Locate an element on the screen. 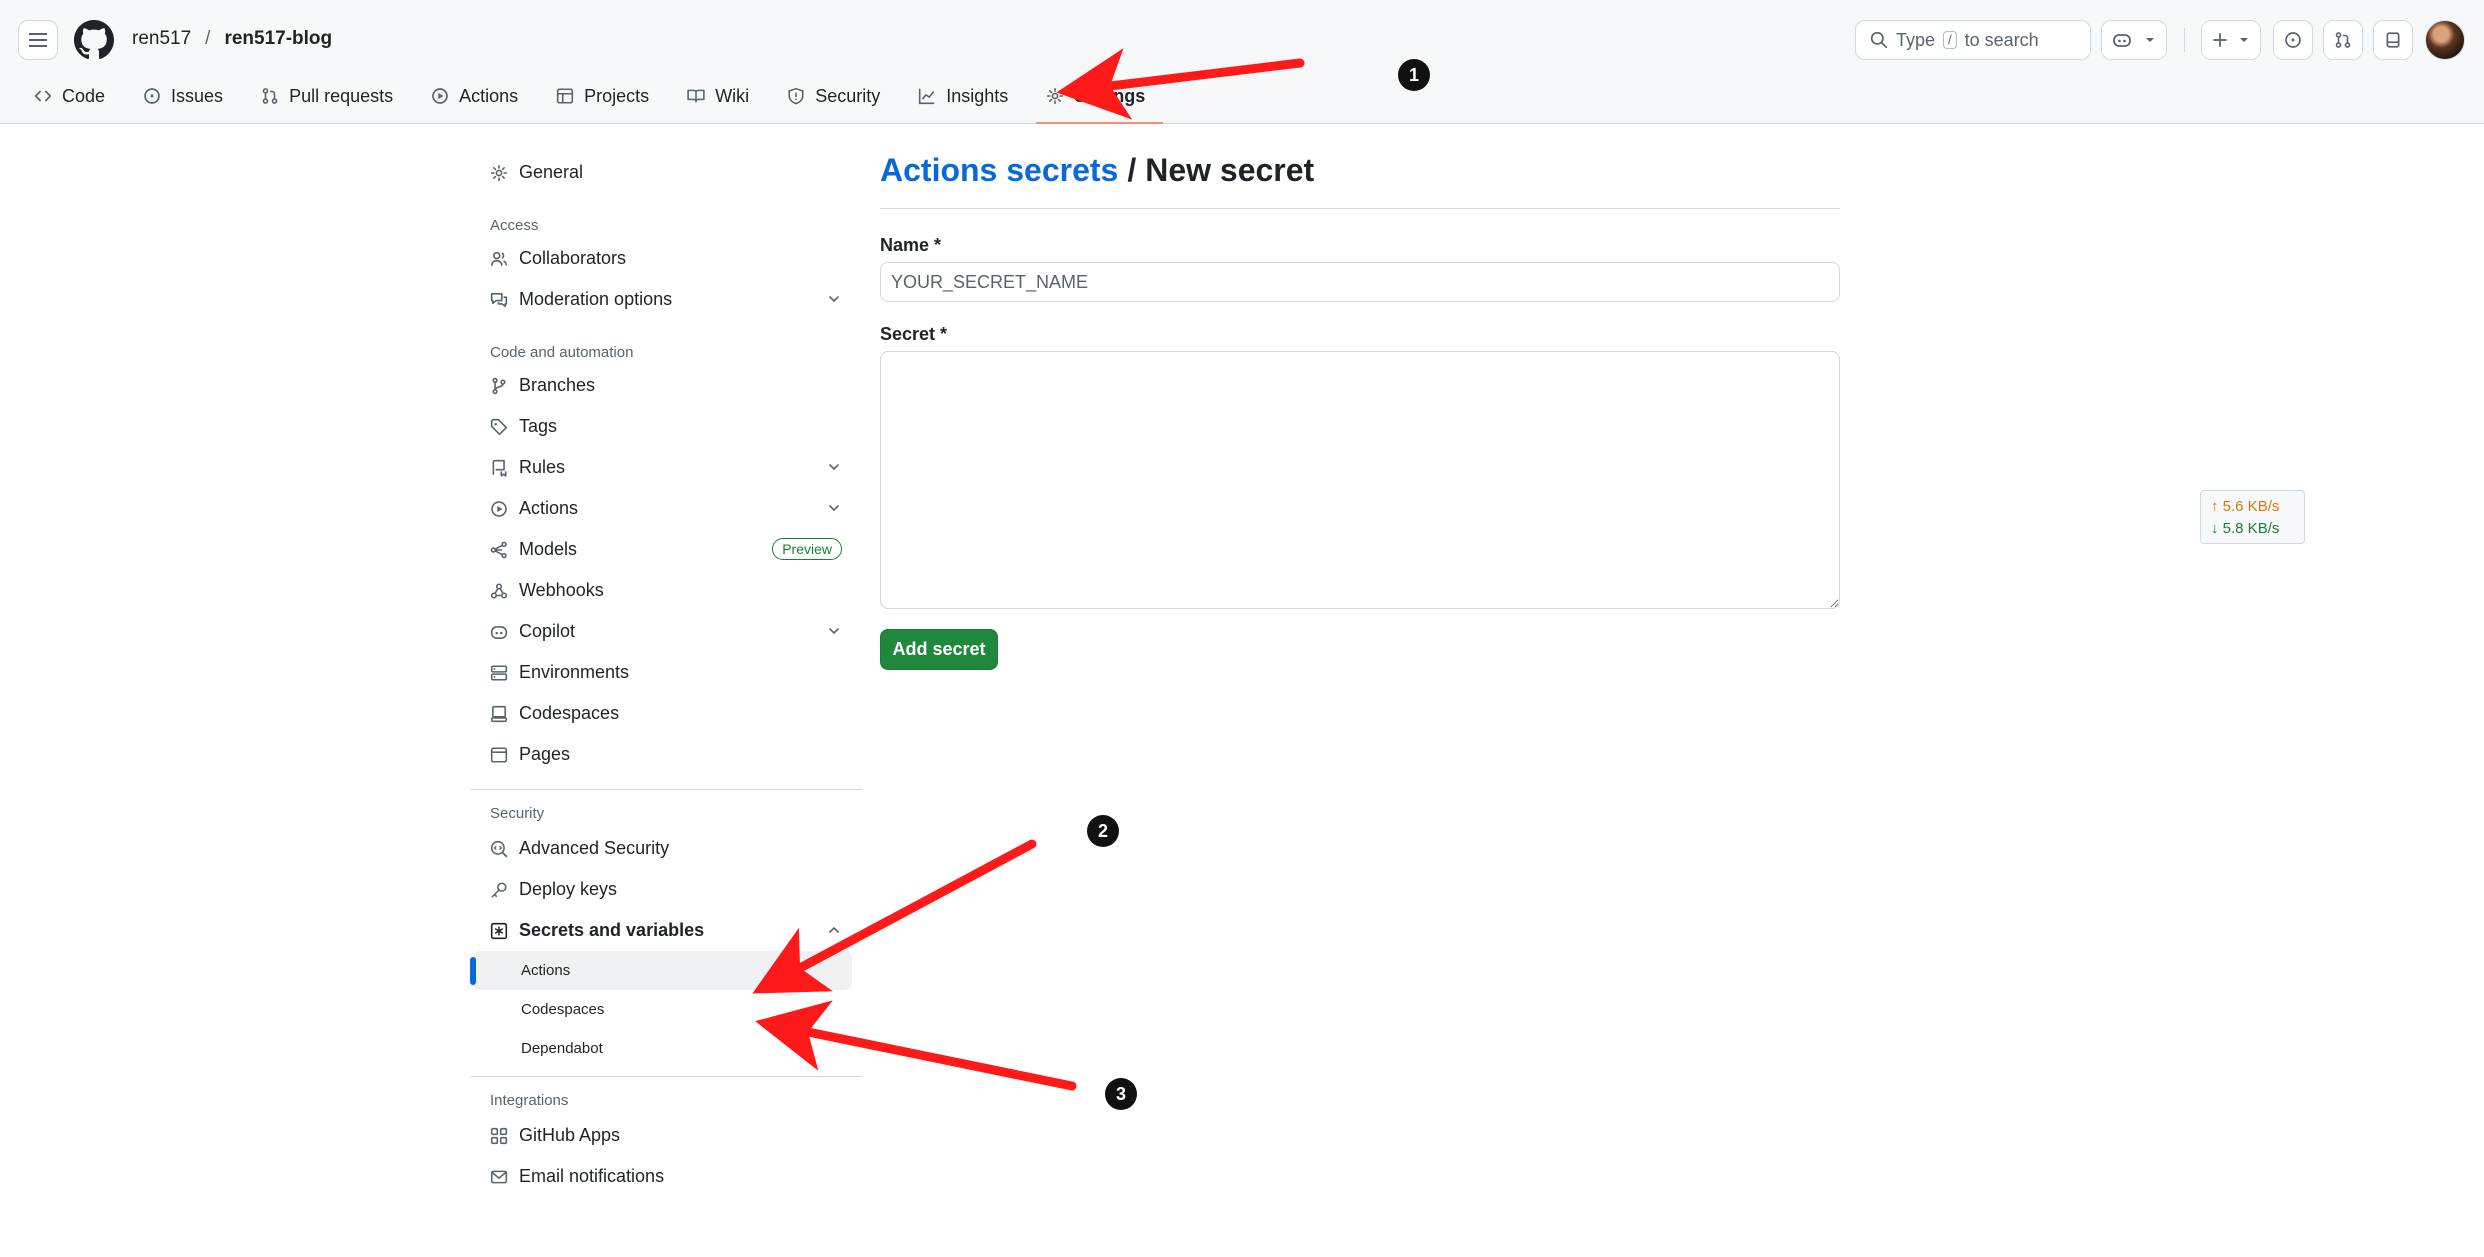 The height and width of the screenshot is (1257, 2484). comment-discussion-icon is located at coordinates (499, 300).